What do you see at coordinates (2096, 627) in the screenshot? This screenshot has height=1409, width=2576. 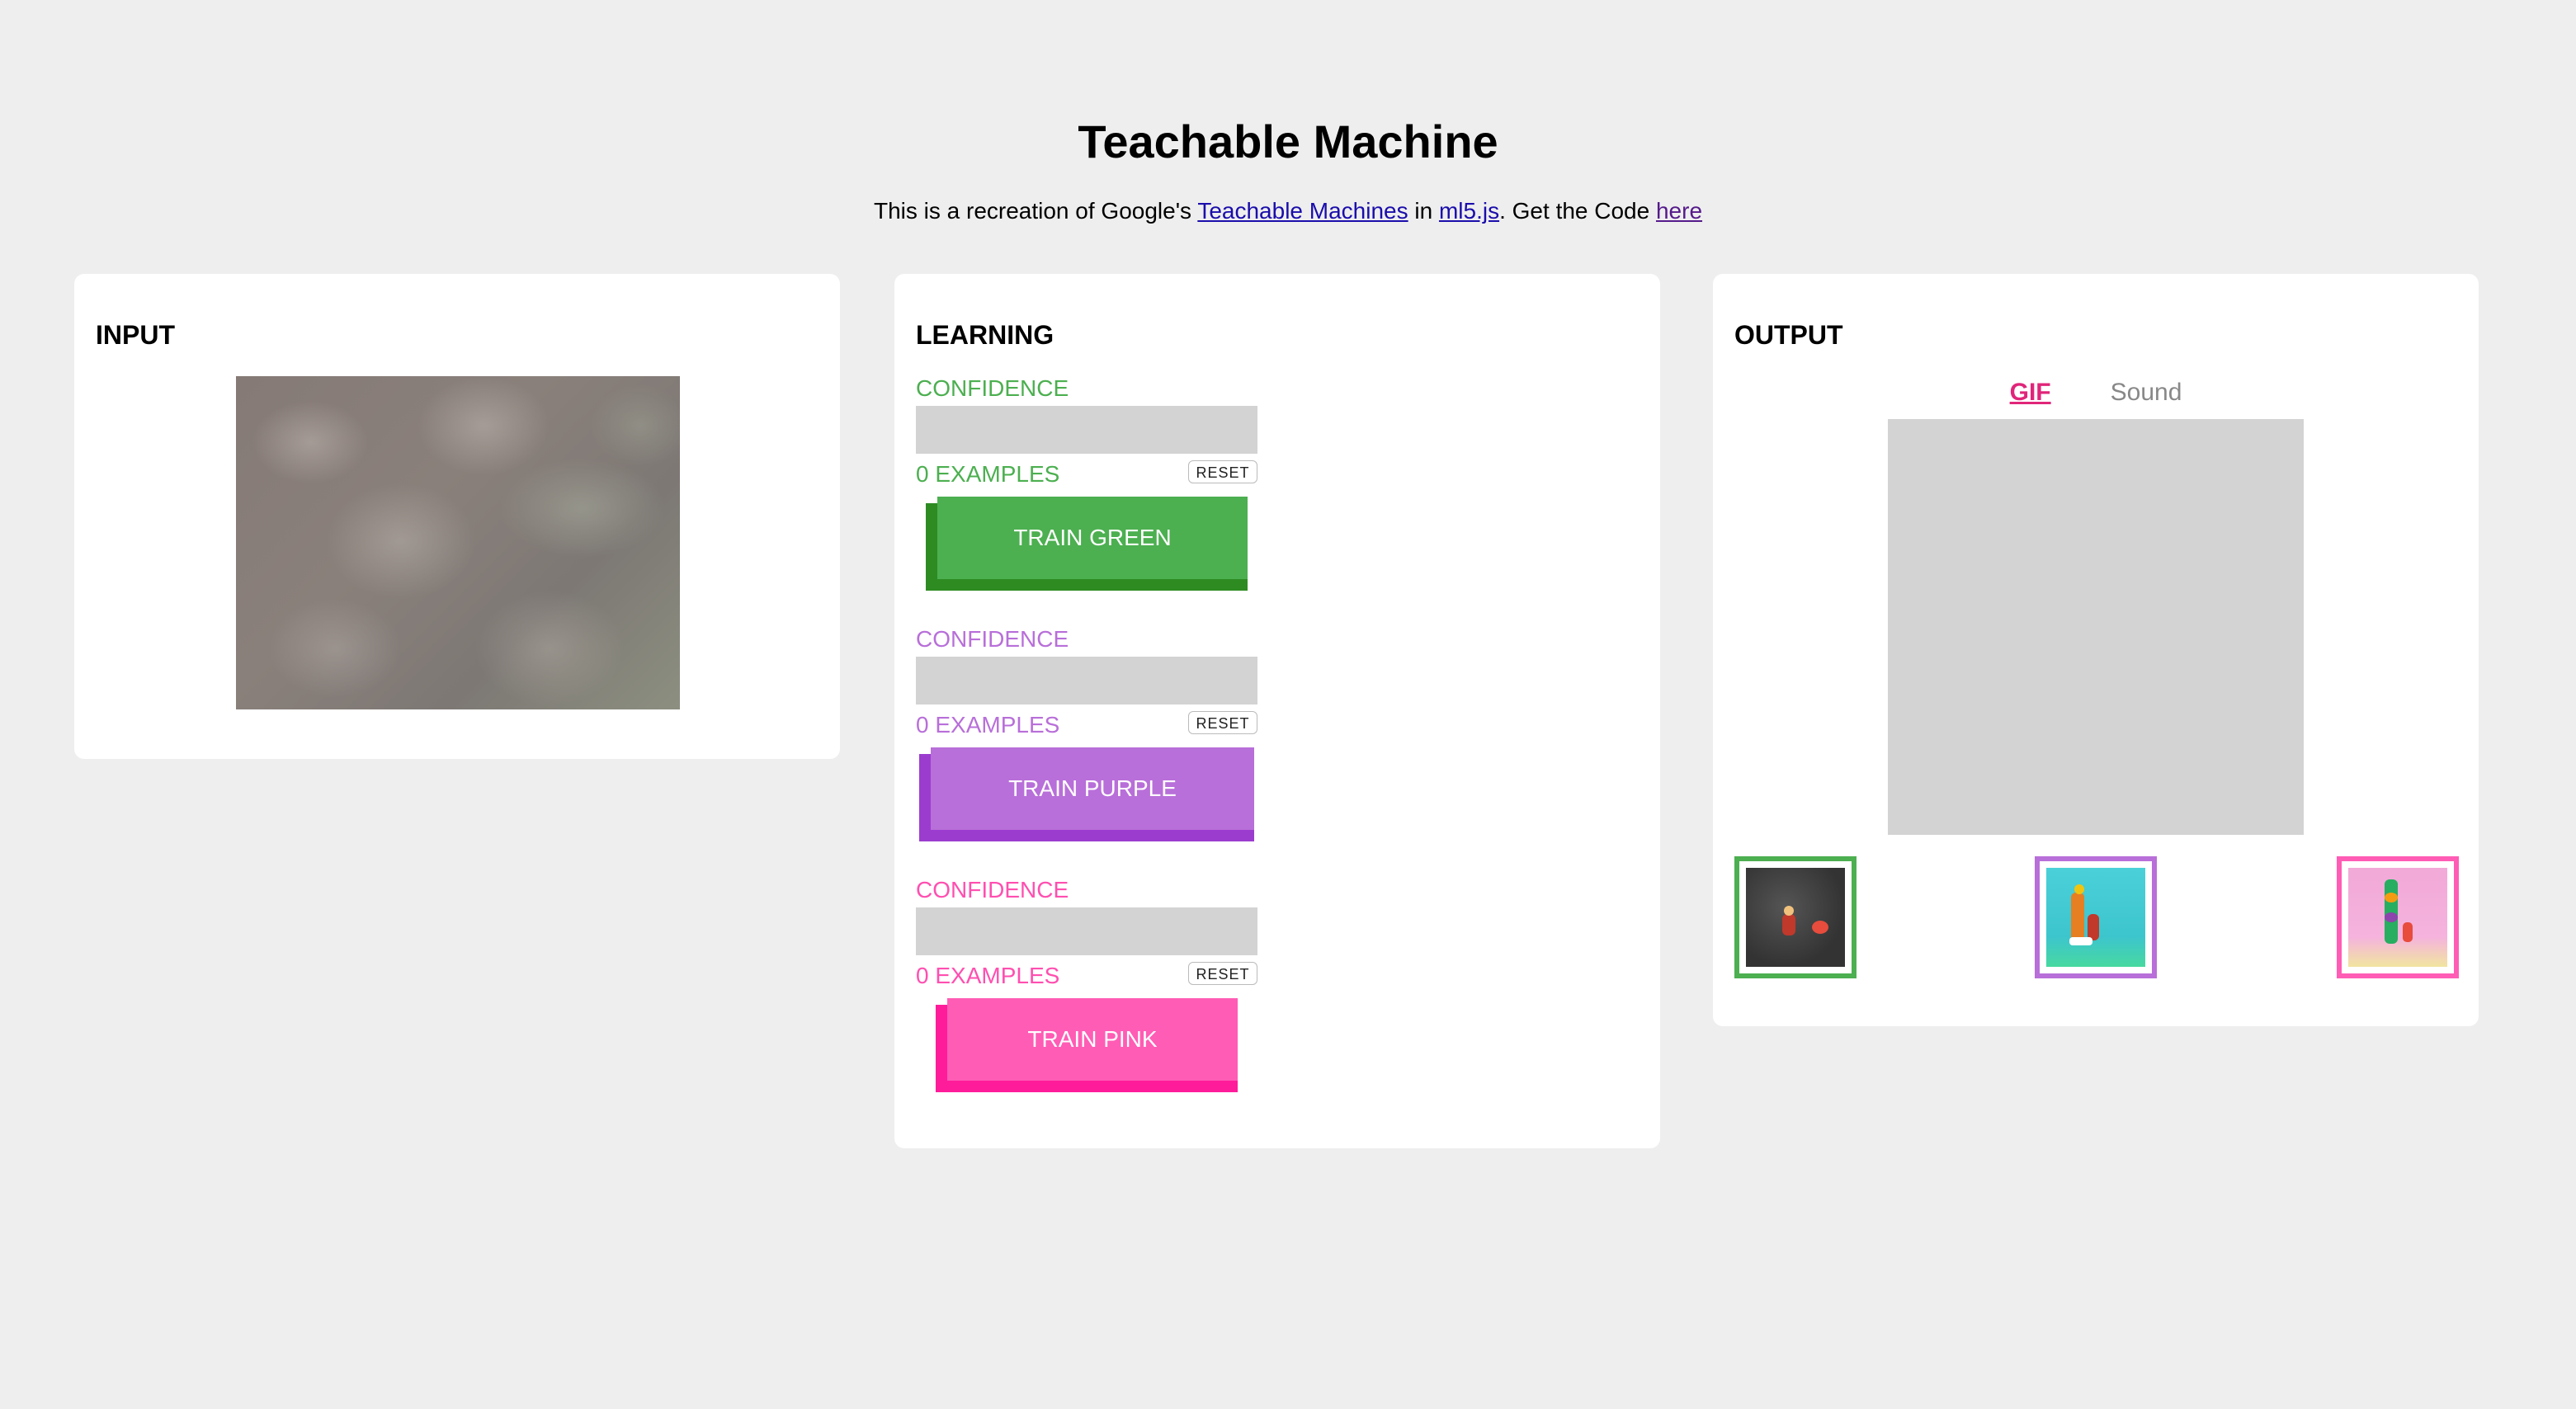 I see `gif-display` at bounding box center [2096, 627].